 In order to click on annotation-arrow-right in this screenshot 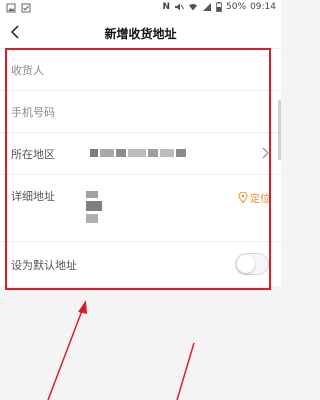, I will do `click(185, 371)`.